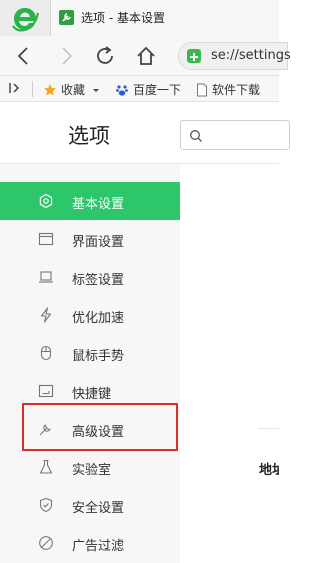 This screenshot has width=320, height=563. Describe the element at coordinates (98, 546) in the screenshot. I see `sidebar-item-label: 广告过滤` at that location.